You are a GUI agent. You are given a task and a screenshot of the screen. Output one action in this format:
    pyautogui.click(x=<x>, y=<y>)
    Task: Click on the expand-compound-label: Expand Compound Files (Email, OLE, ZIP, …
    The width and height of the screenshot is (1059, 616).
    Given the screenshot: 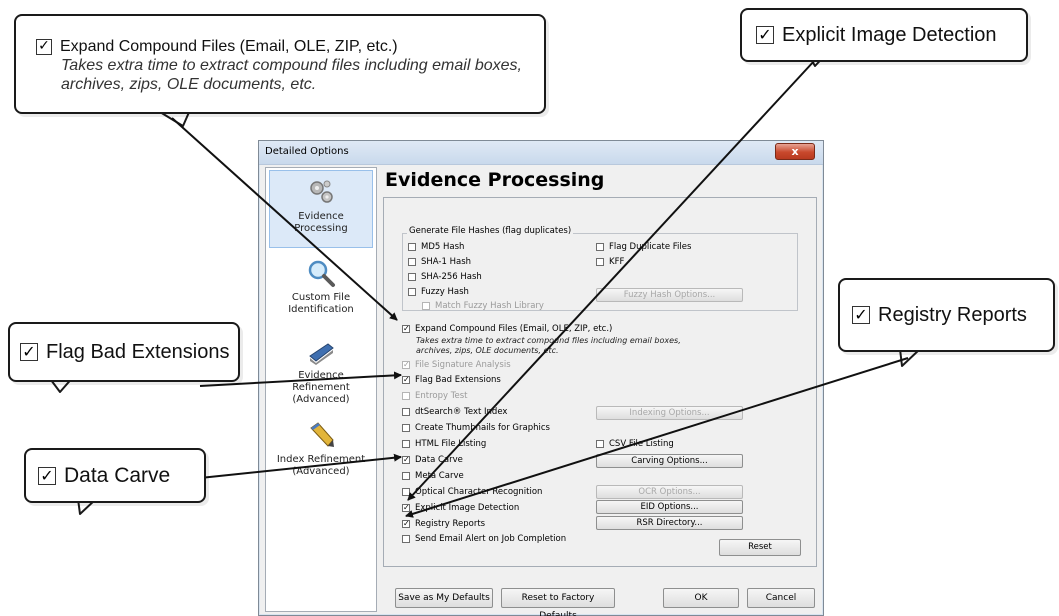 What is the action you would take?
    pyautogui.click(x=514, y=329)
    